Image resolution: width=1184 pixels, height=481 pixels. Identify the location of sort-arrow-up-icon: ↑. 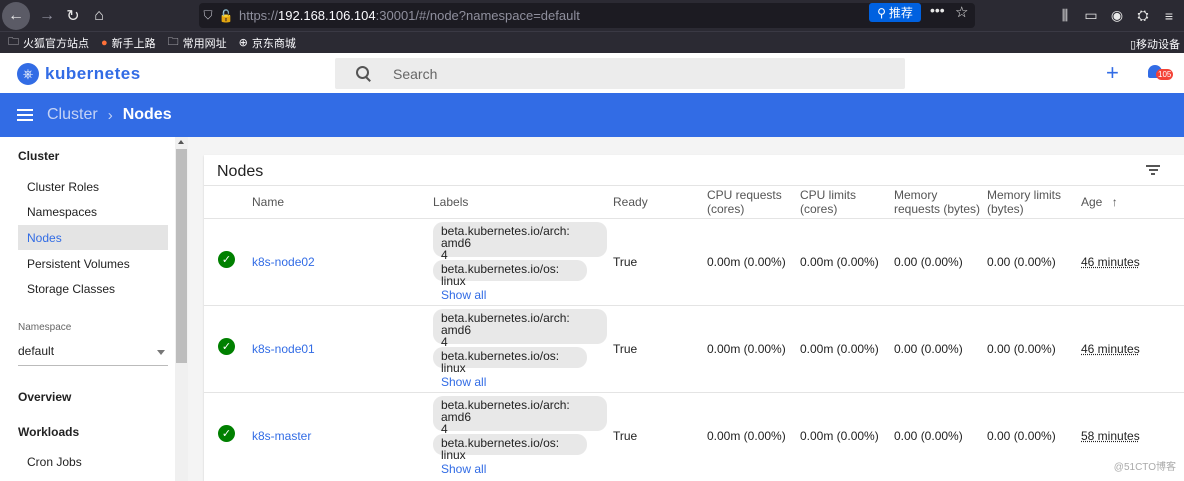
(1114, 202).